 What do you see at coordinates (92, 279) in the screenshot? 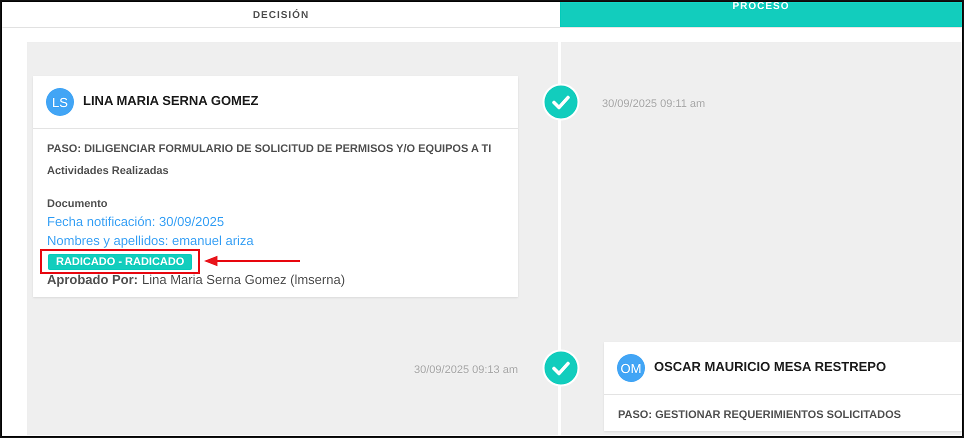
I see `approved-label: Aprobado Por:` at bounding box center [92, 279].